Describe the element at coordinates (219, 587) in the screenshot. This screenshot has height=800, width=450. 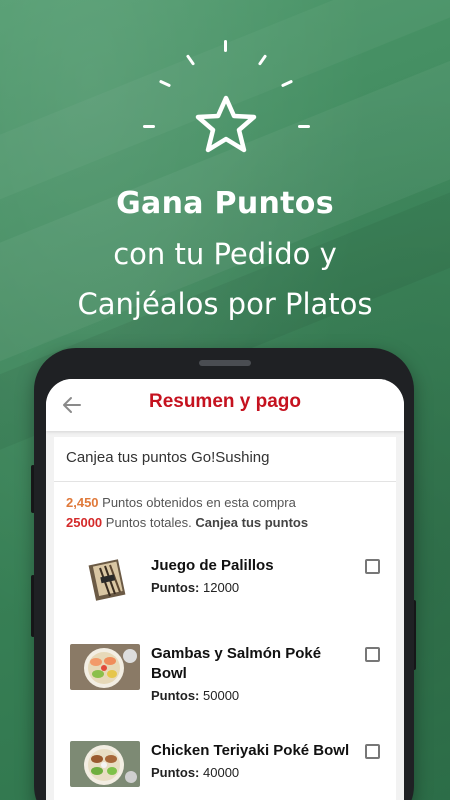
I see `item-points-value: 12000` at that location.